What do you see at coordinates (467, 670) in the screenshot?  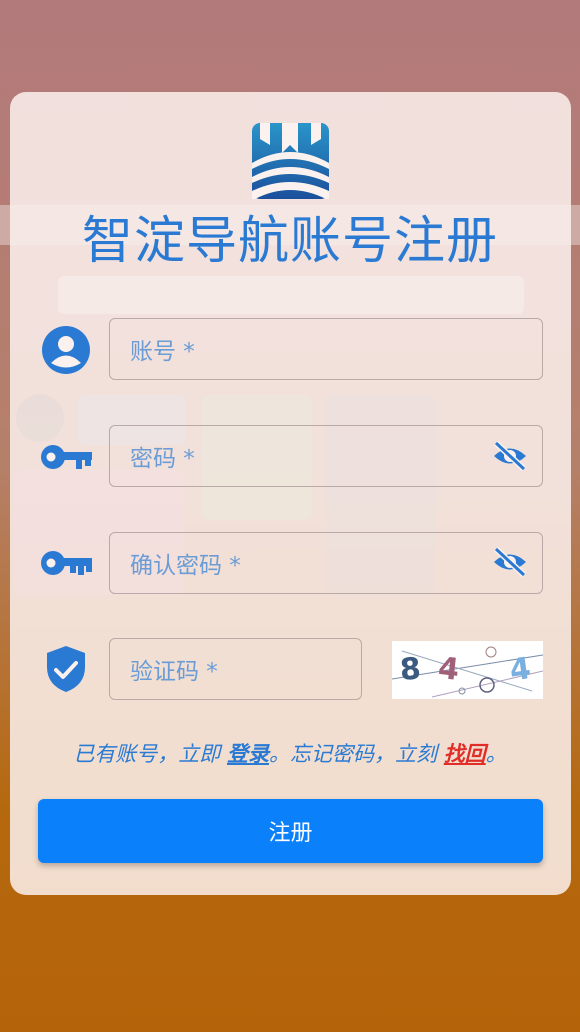 I see `captcha-image: 8 4 4` at bounding box center [467, 670].